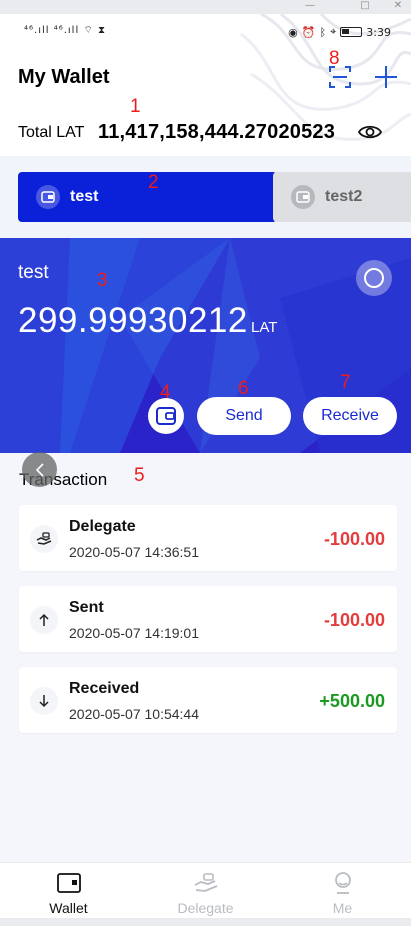 Image resolution: width=411 pixels, height=926 pixels. I want to click on arrow-up-icon, so click(44, 620).